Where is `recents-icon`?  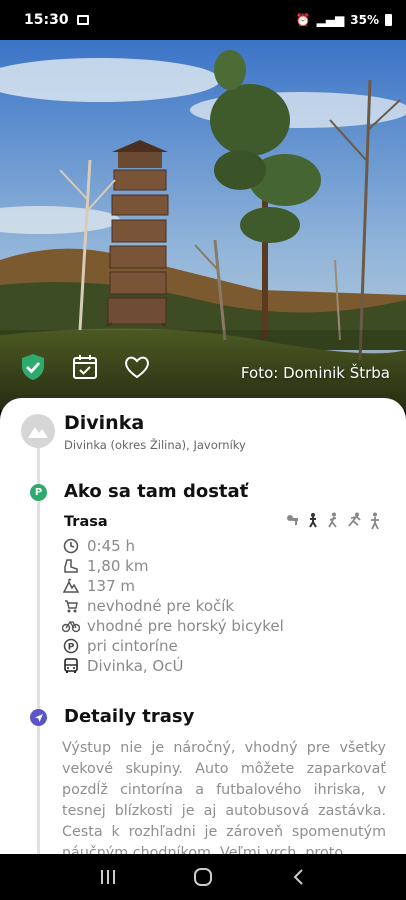
recents-icon is located at coordinates (107, 877).